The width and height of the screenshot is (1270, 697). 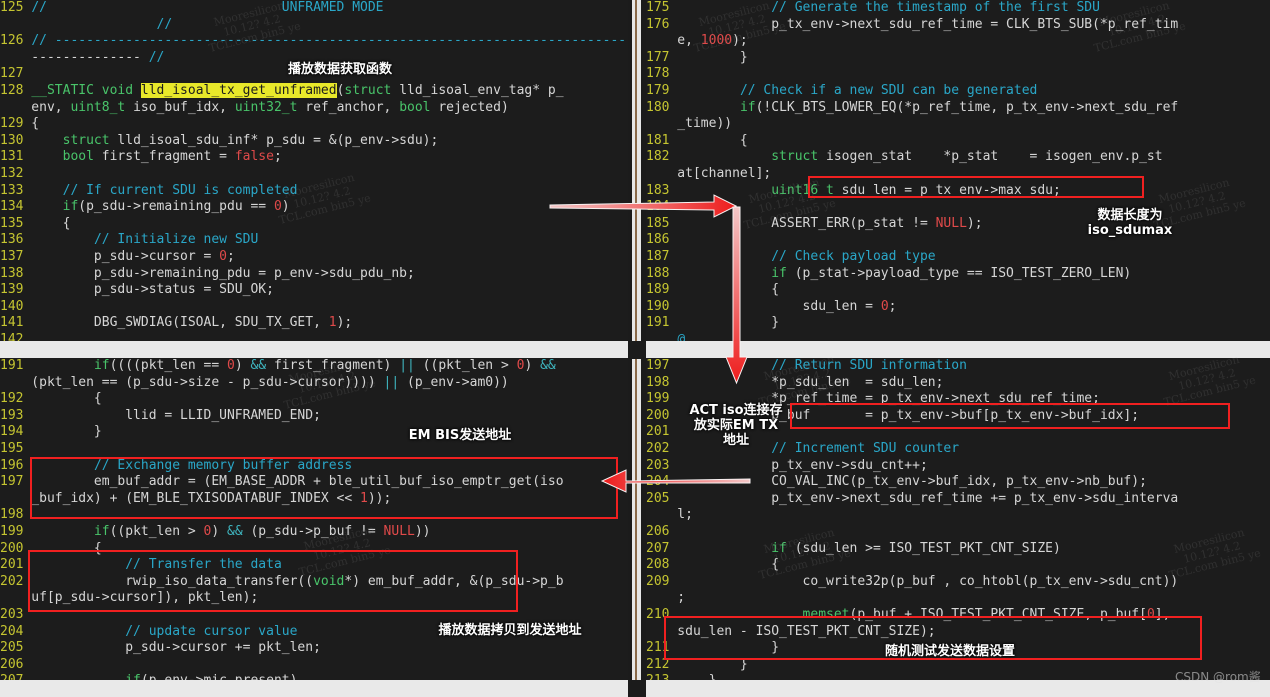 I want to click on vertical-split-divider, so click(x=637, y=348).